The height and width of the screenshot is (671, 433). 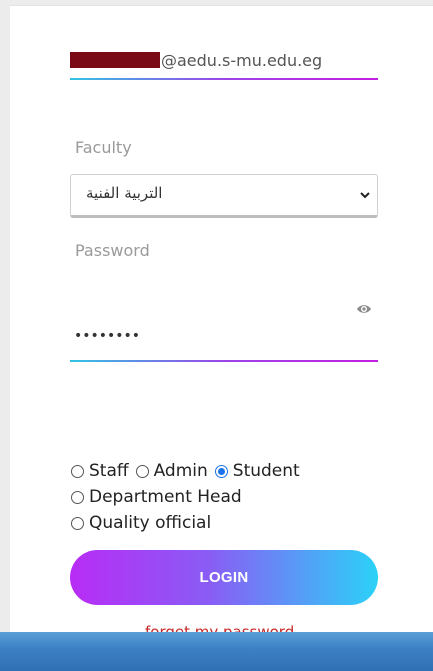 I want to click on redacted-username, so click(x=115, y=60).